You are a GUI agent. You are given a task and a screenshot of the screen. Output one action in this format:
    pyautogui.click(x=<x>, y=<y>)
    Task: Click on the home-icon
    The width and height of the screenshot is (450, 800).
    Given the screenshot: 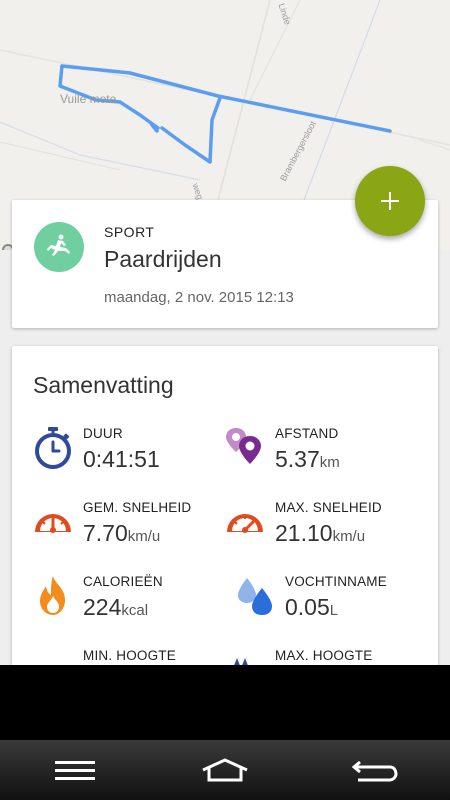 What is the action you would take?
    pyautogui.click(x=225, y=770)
    